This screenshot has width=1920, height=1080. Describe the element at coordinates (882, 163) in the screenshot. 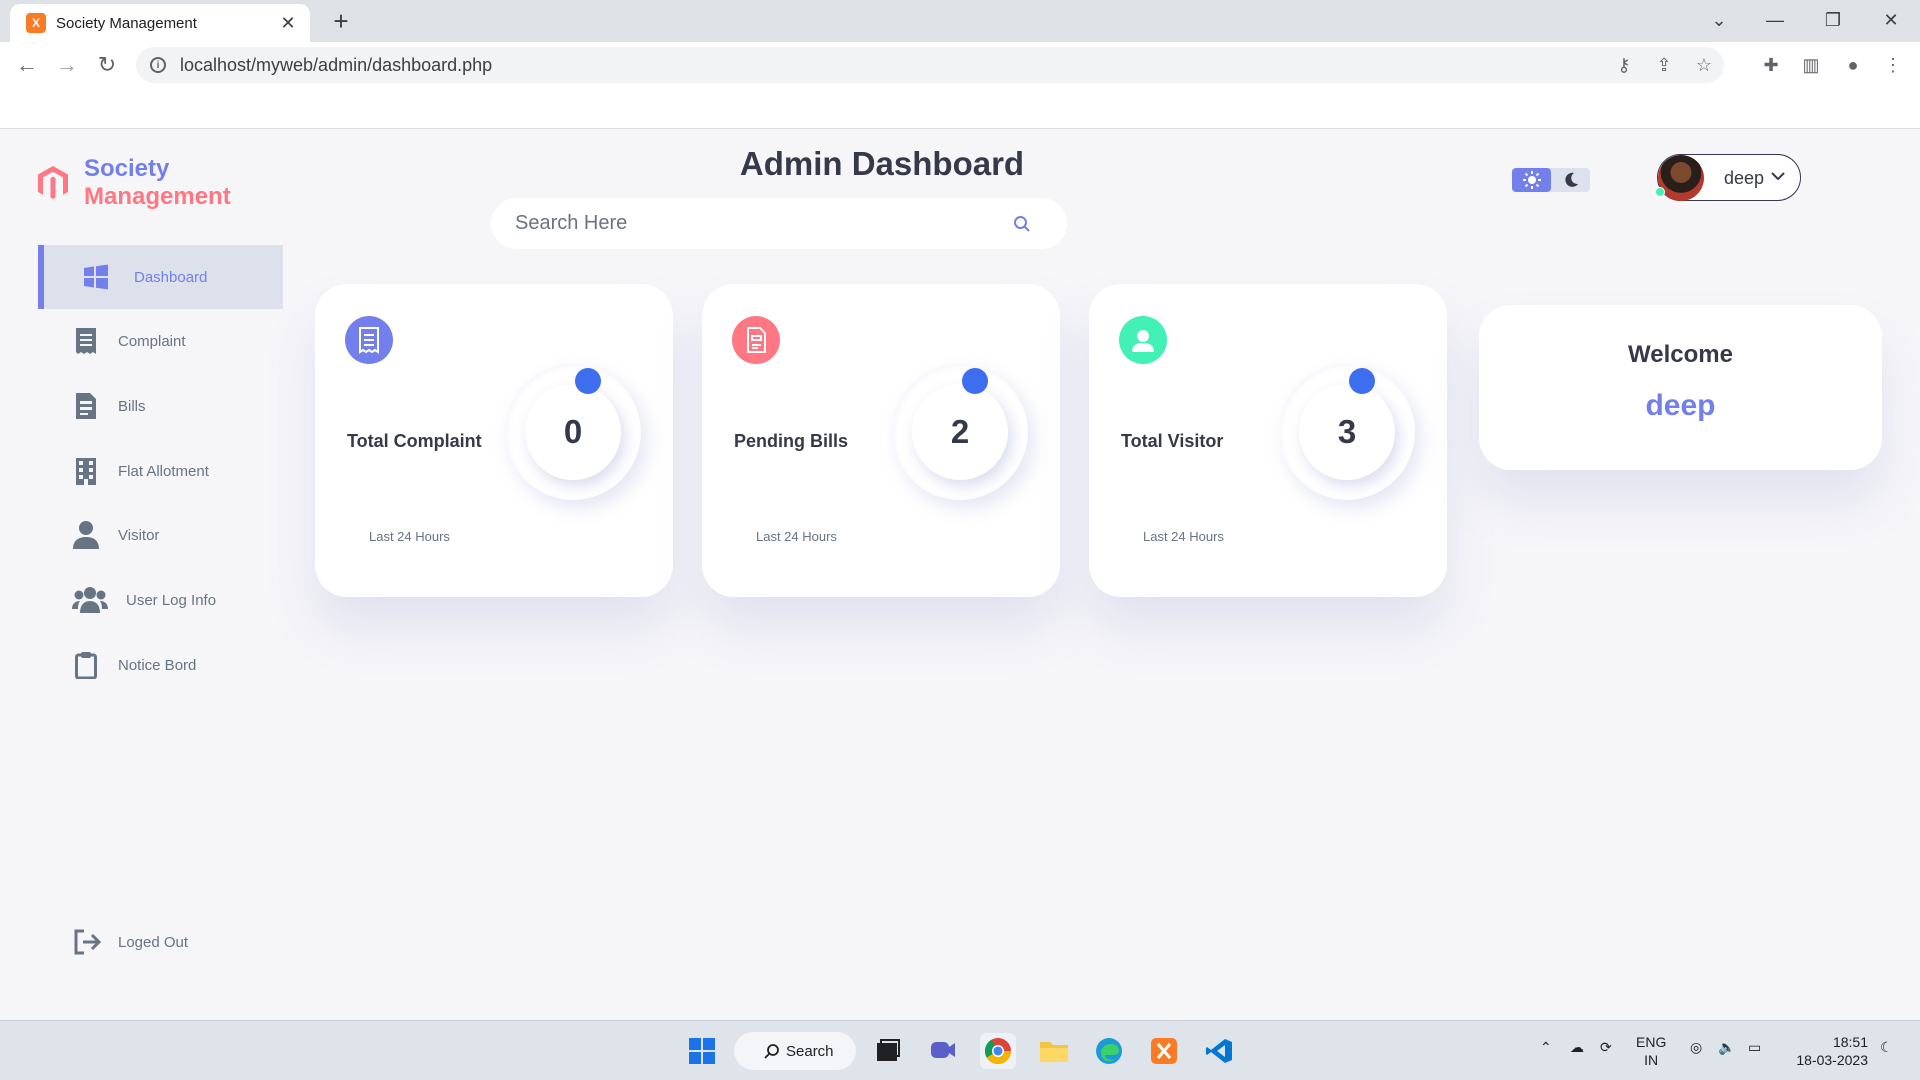

I see `page-title: Admin Dashboard` at that location.